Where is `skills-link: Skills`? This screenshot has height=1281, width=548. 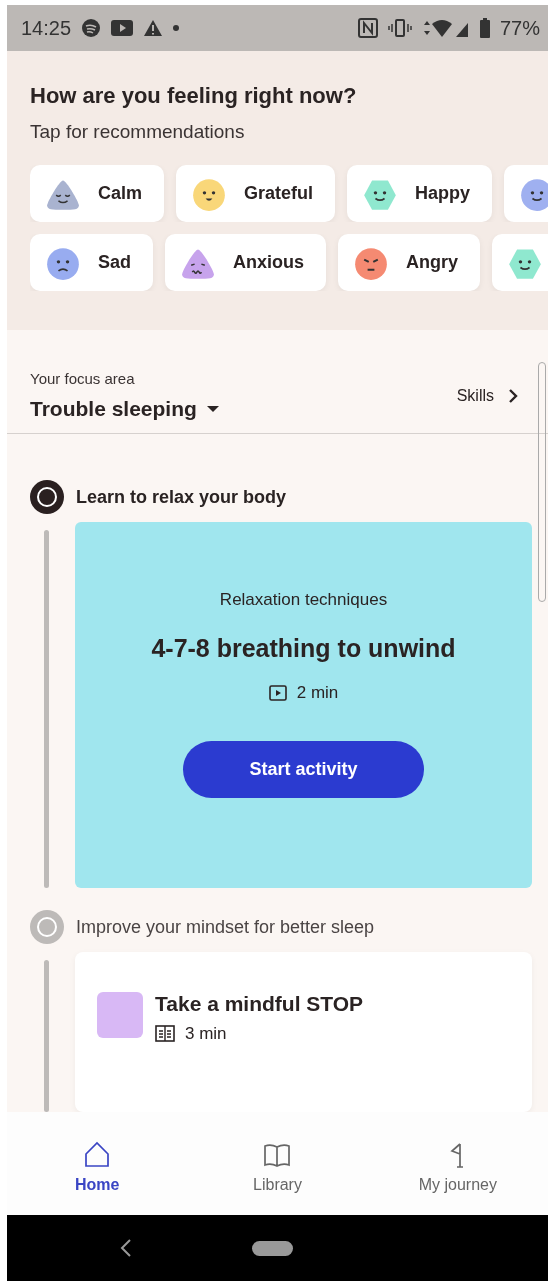 skills-link: Skills is located at coordinates (487, 396).